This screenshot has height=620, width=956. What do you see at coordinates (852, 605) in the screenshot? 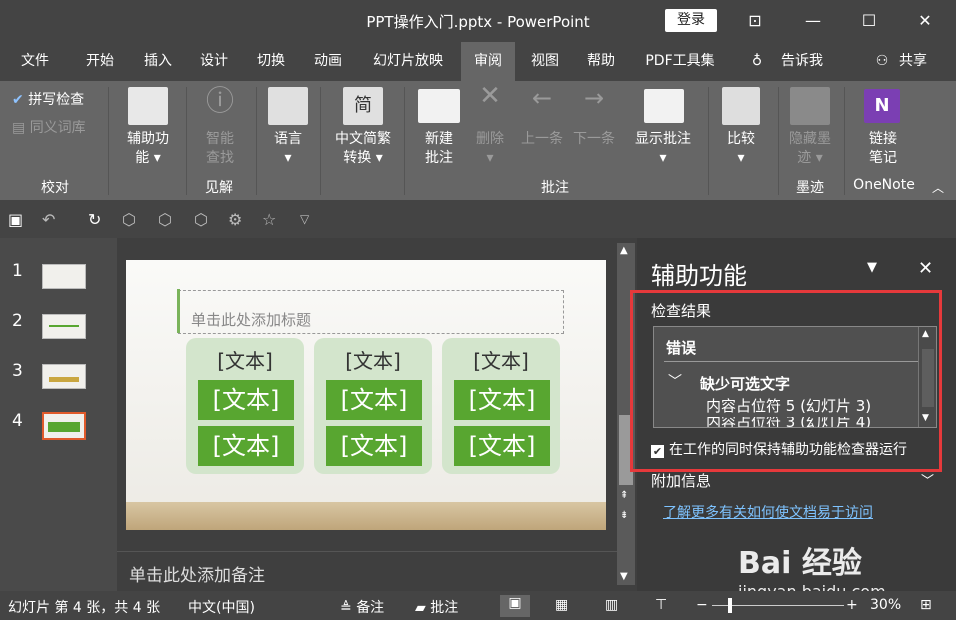
I see `zoom-in-icon: +` at bounding box center [852, 605].